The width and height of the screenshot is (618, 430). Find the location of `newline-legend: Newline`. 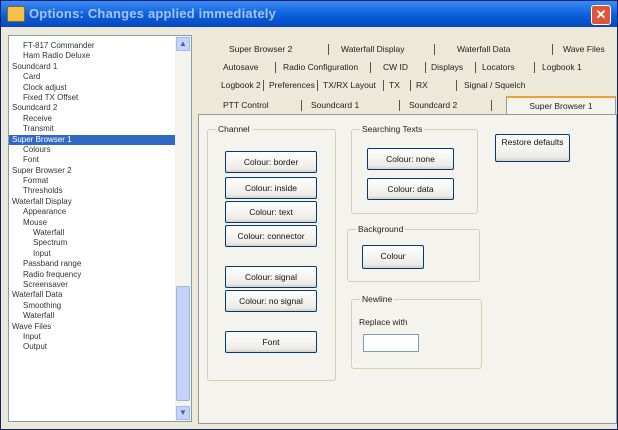

newline-legend: Newline is located at coordinates (377, 299).